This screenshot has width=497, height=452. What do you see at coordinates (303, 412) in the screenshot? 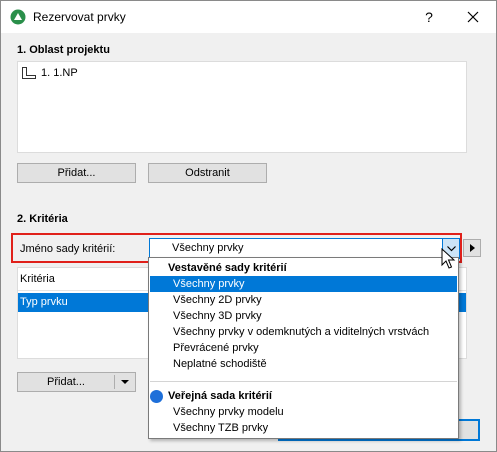
I see `dropdown-item-all-model: Všechny prvky modelu` at bounding box center [303, 412].